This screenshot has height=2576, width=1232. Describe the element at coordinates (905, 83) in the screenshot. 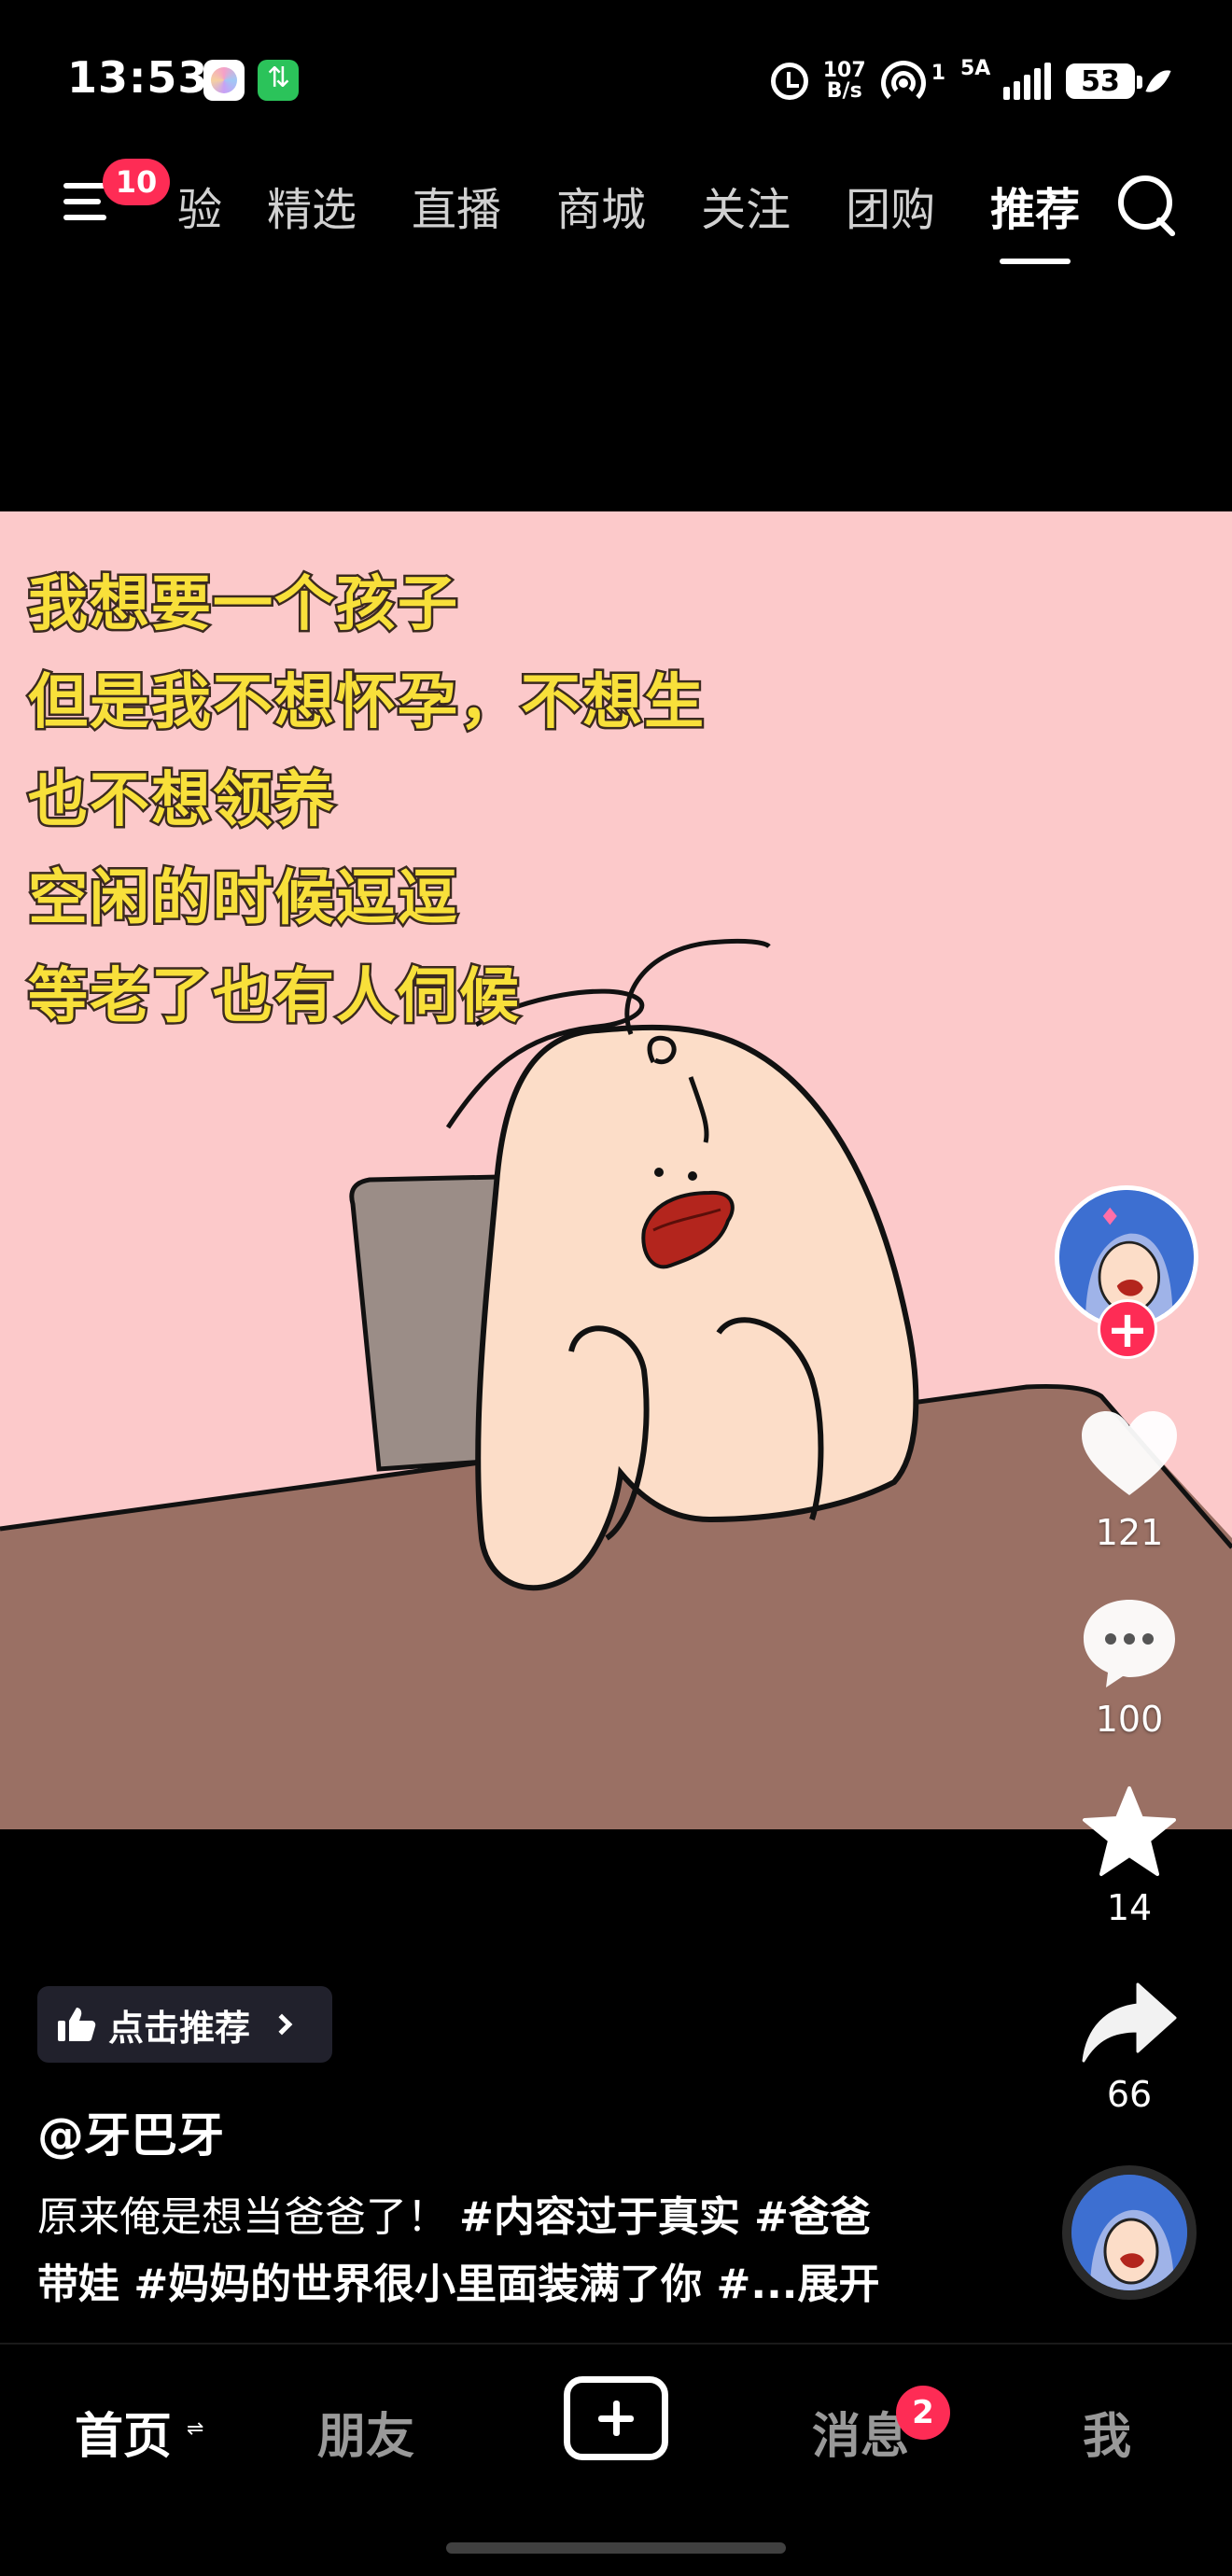

I see `hotspot-icon` at that location.